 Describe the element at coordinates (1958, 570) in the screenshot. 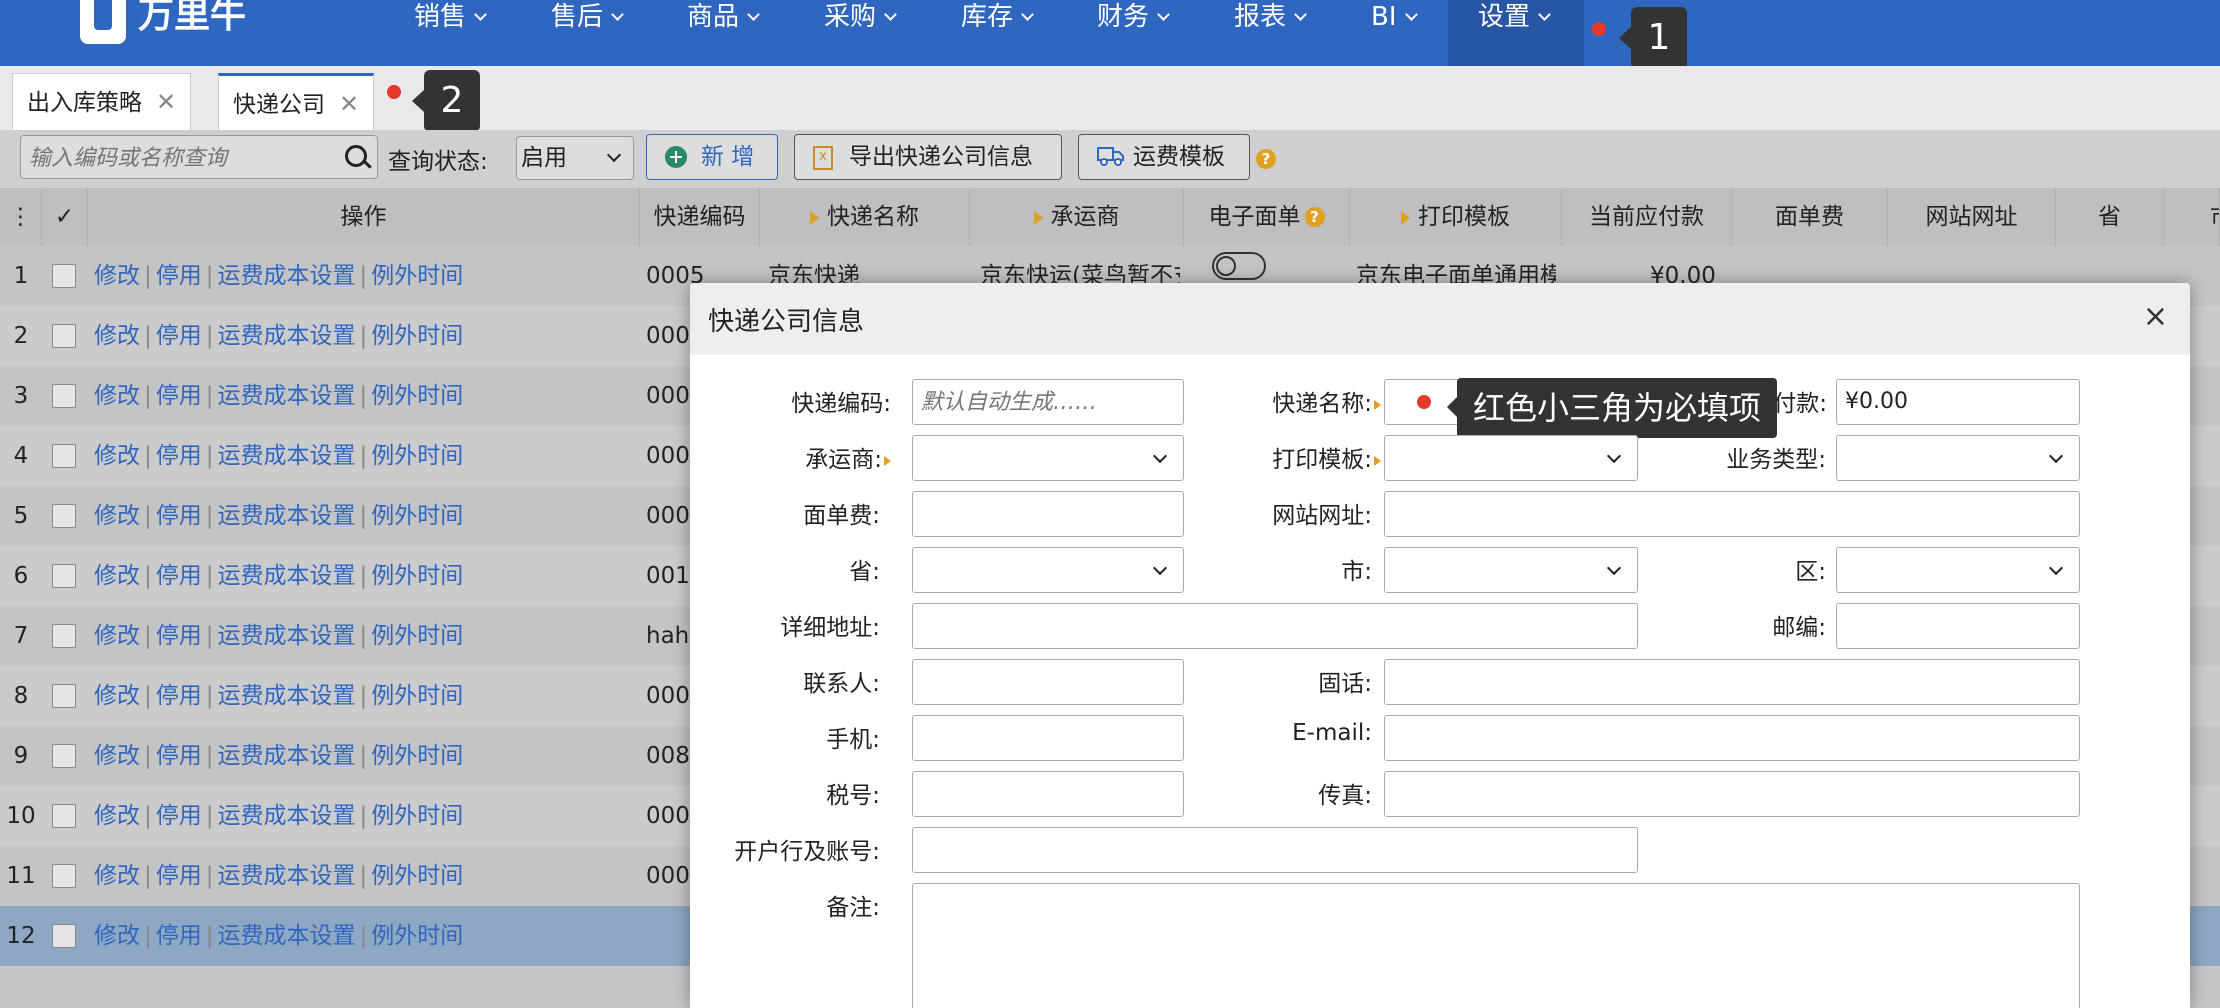

I see `district-select` at that location.